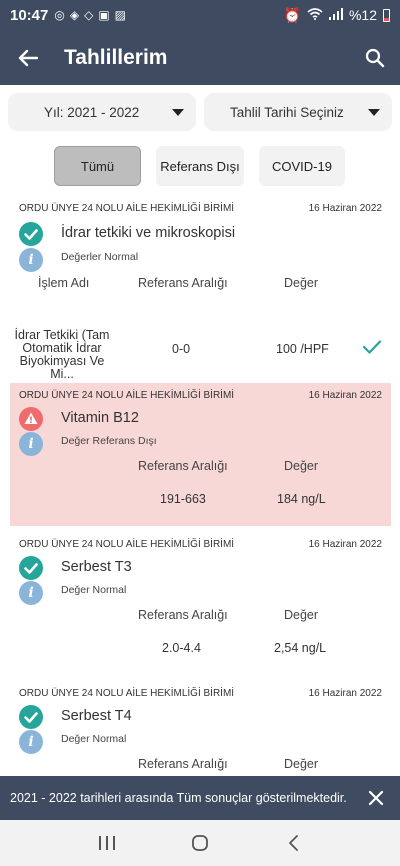  What do you see at coordinates (315, 15) in the screenshot?
I see `wifi-icon` at bounding box center [315, 15].